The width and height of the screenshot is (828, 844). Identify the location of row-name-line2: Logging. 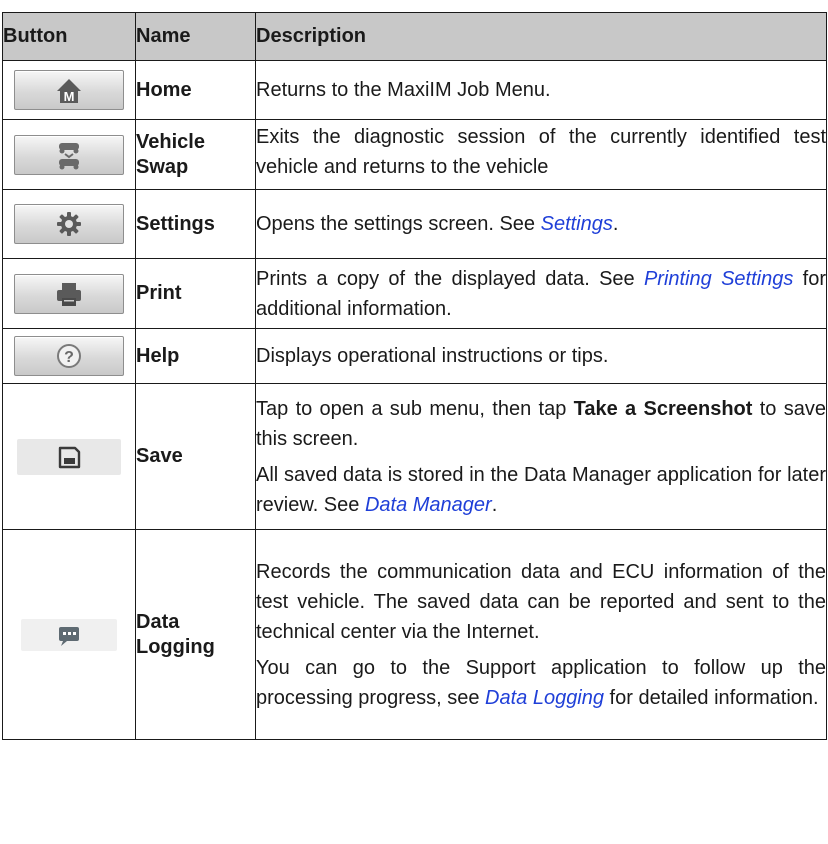
(175, 646).